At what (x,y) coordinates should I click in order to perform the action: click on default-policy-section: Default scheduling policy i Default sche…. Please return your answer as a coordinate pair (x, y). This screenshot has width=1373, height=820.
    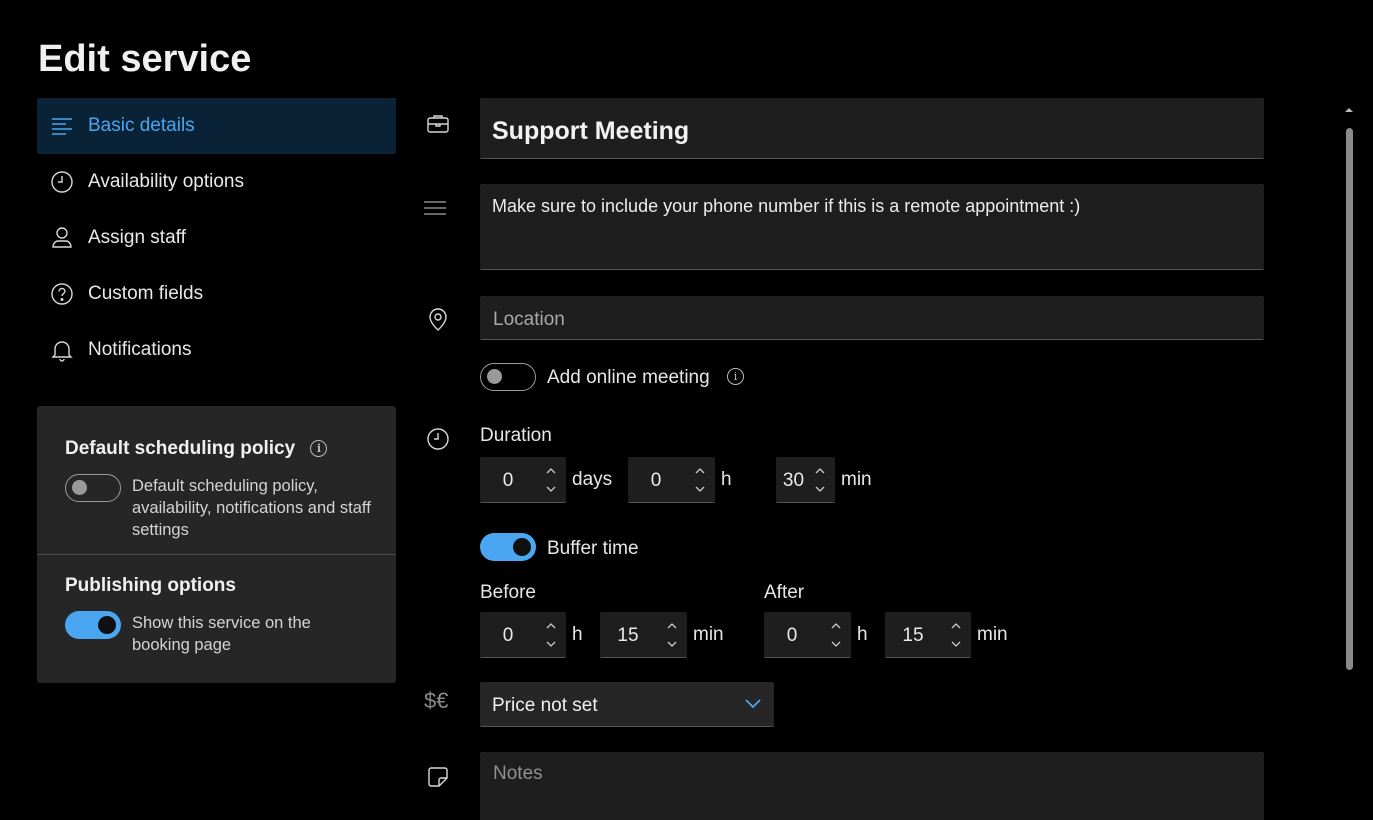
    Looking at the image, I should click on (216, 480).